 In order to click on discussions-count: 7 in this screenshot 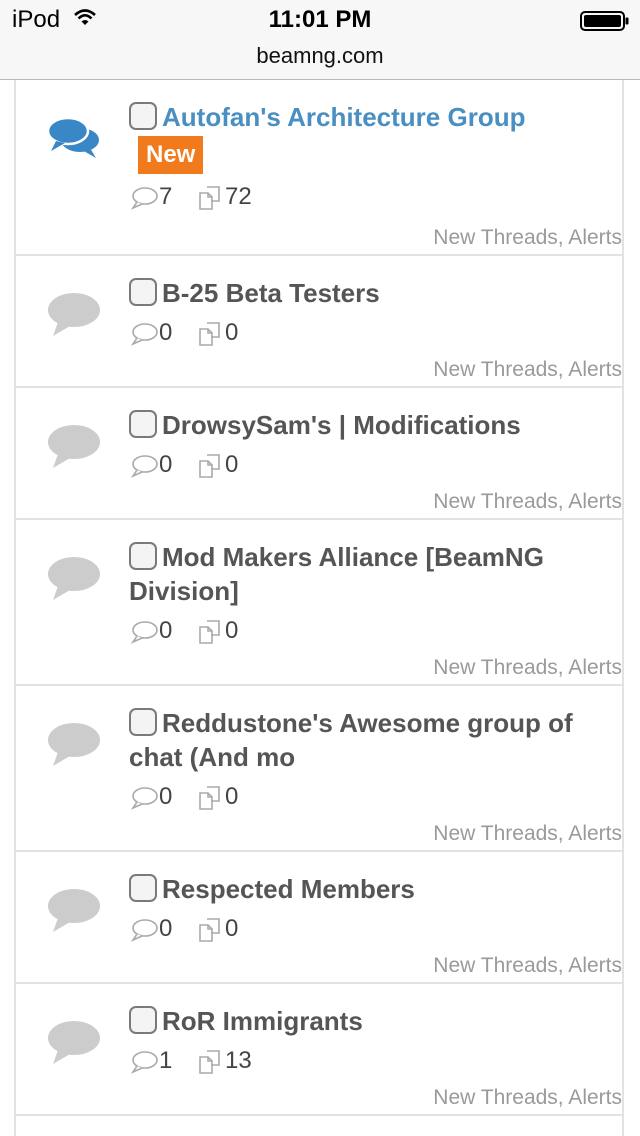, I will do `click(150, 197)`.